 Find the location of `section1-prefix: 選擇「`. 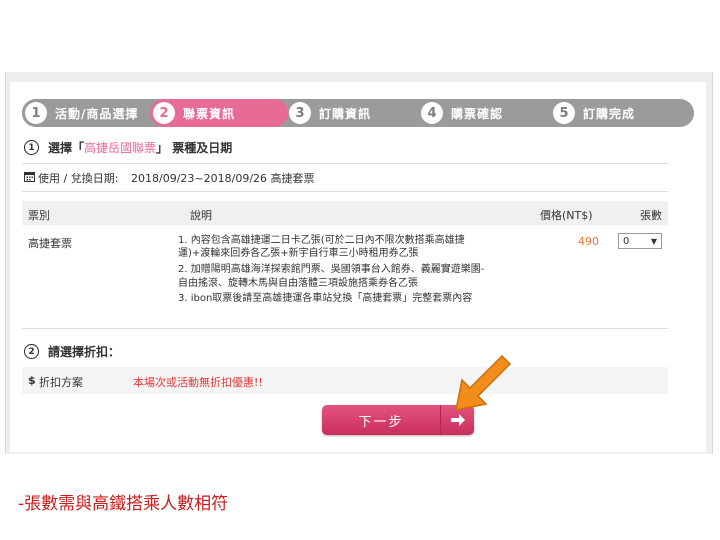

section1-prefix: 選擇「 is located at coordinates (66, 148).